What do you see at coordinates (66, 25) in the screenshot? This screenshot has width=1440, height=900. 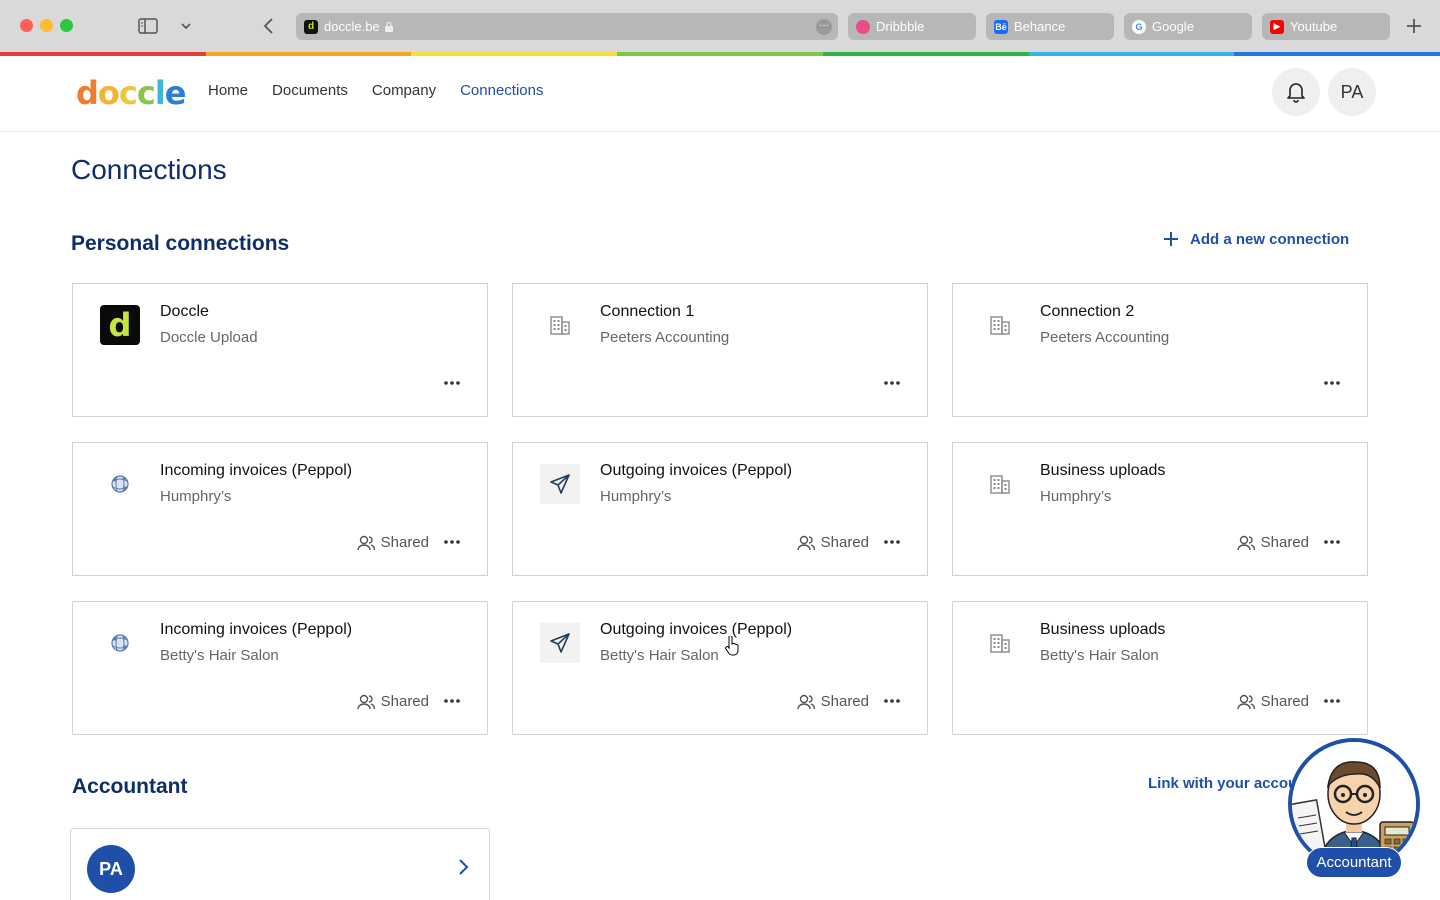 I see `zoom-window-button` at bounding box center [66, 25].